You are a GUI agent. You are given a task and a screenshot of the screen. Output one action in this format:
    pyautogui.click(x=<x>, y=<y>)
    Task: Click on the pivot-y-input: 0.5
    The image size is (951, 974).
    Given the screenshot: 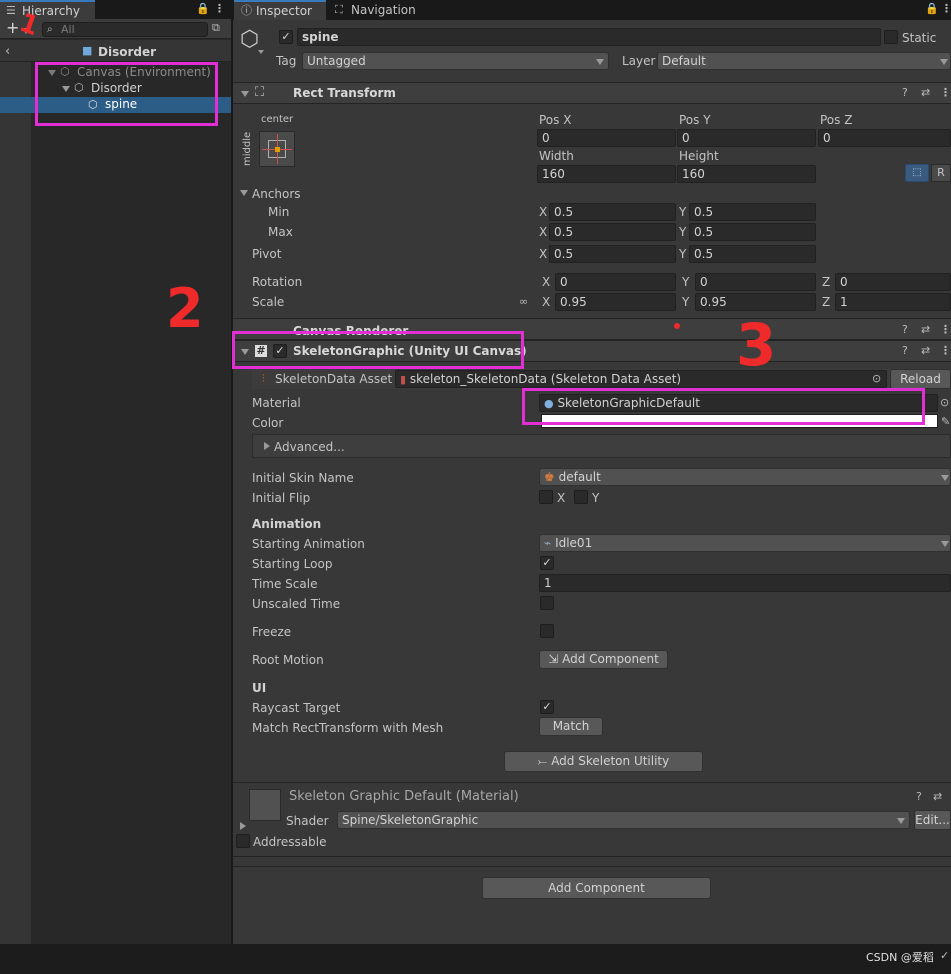 What is the action you would take?
    pyautogui.click(x=752, y=254)
    